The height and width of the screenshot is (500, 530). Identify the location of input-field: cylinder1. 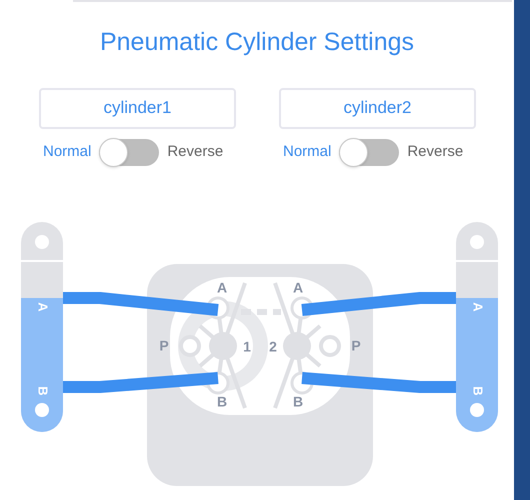
(137, 108).